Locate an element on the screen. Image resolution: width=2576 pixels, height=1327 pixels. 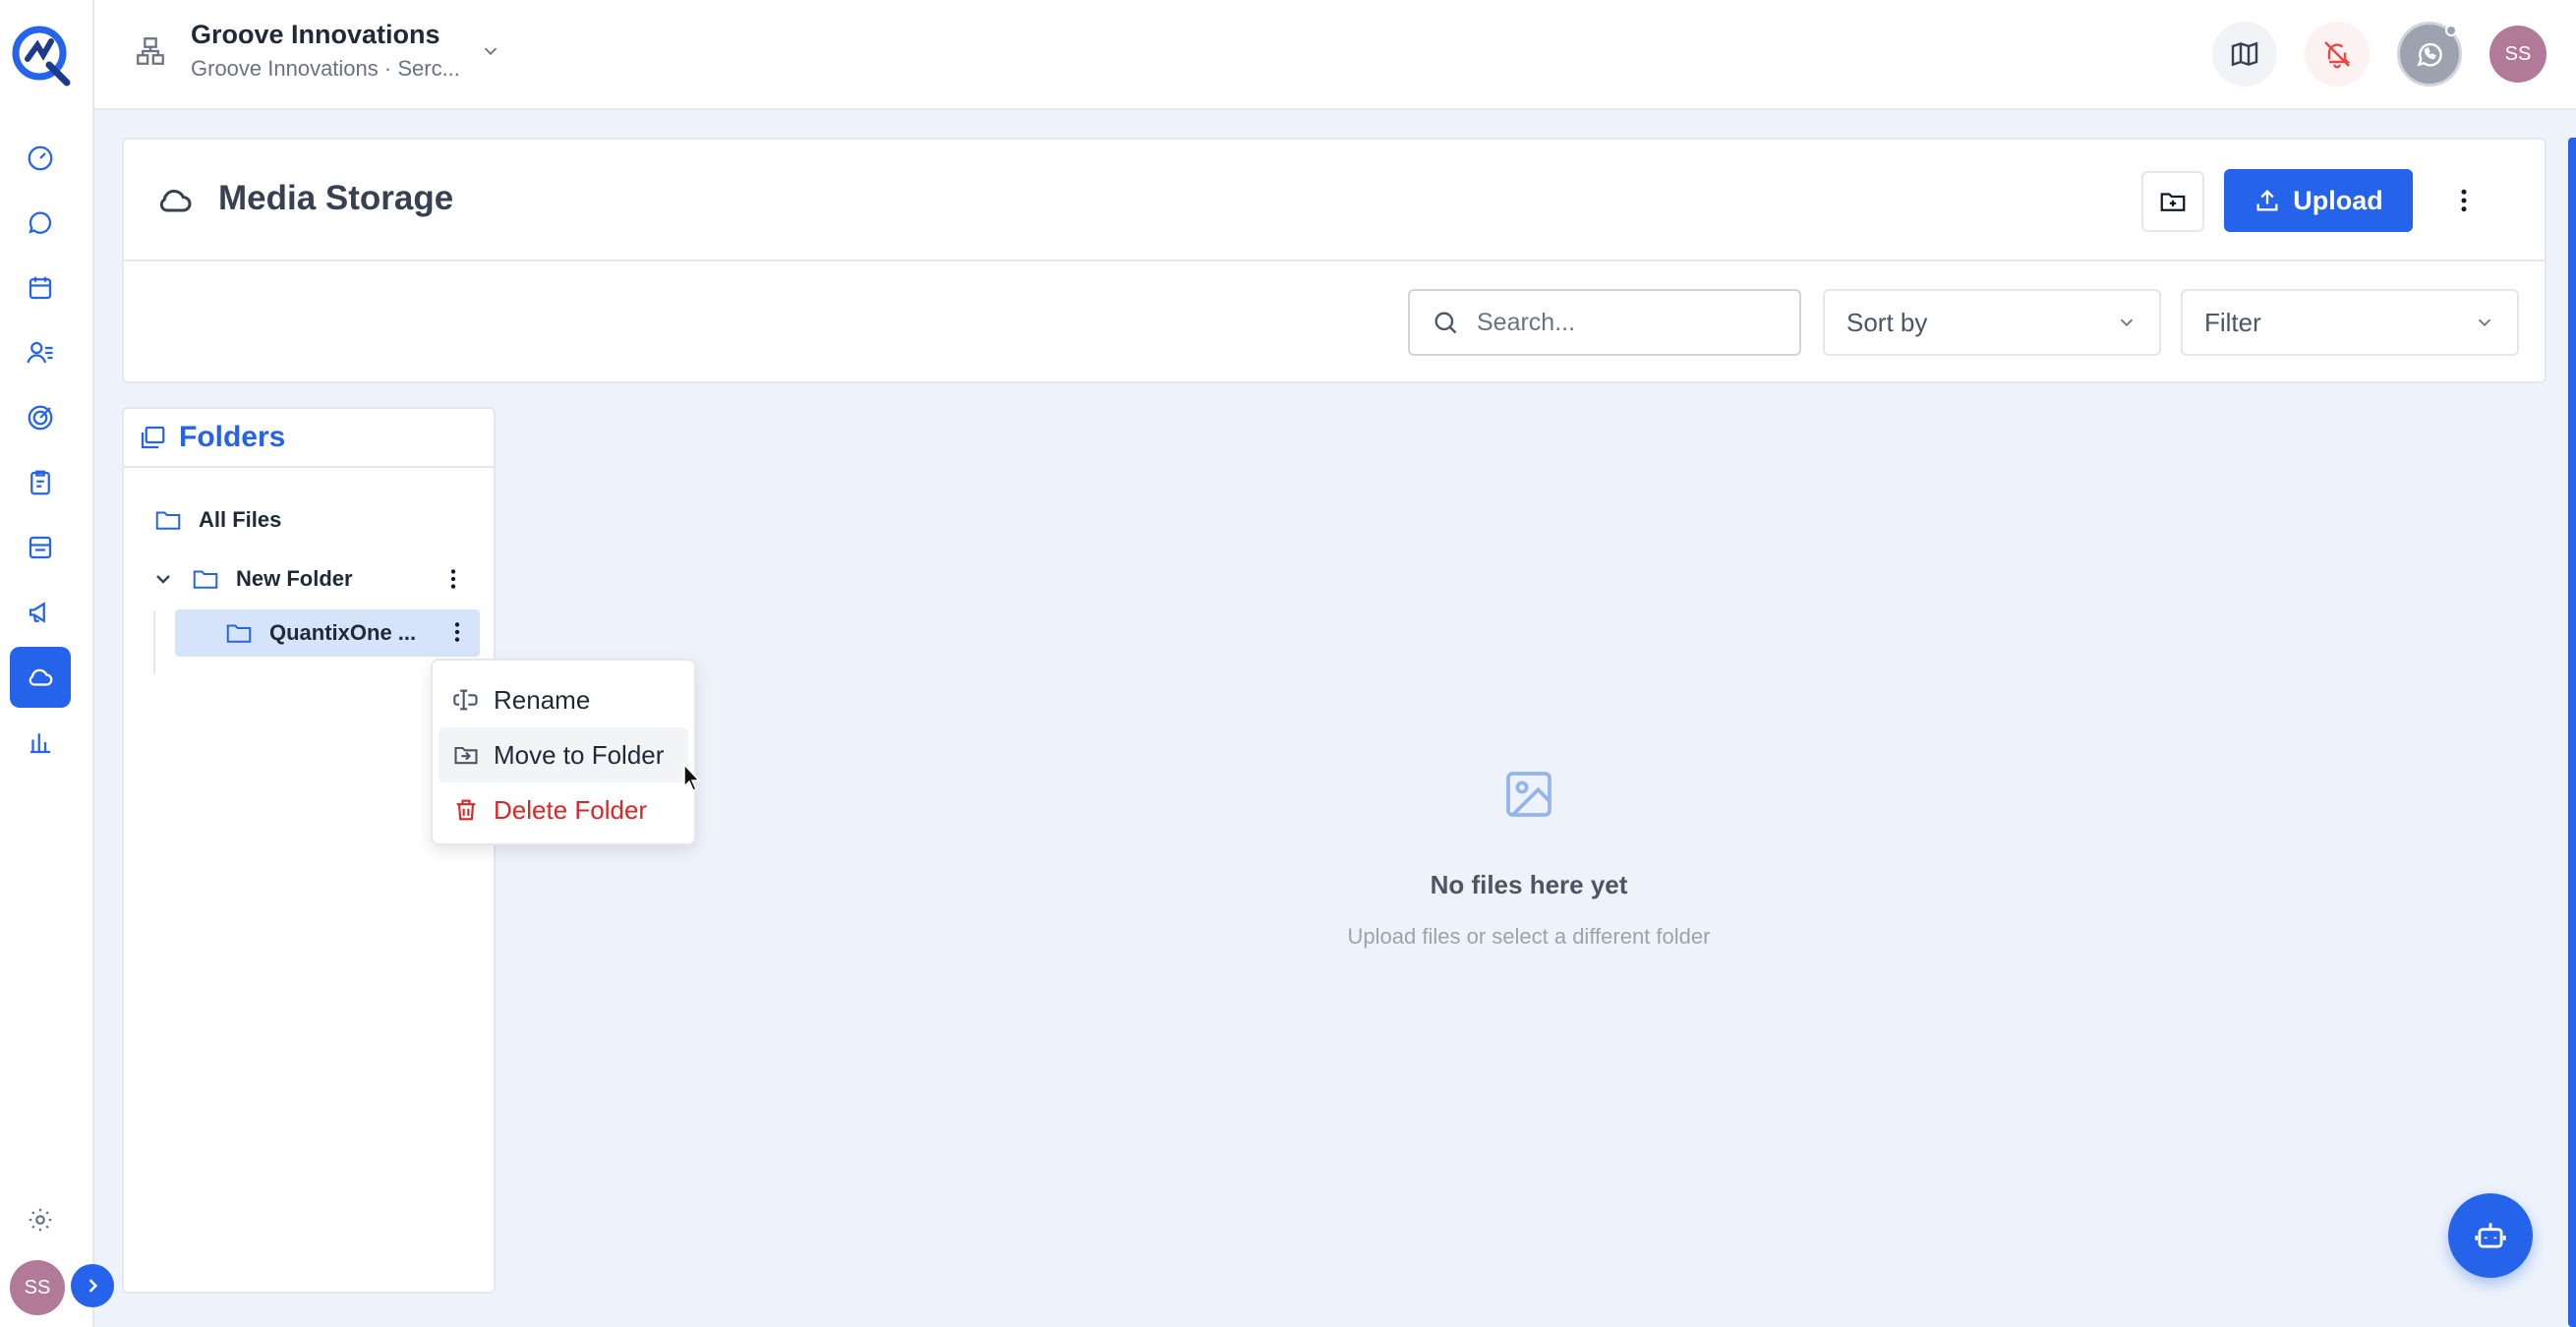
upload-button: Upload is located at coordinates (2318, 200).